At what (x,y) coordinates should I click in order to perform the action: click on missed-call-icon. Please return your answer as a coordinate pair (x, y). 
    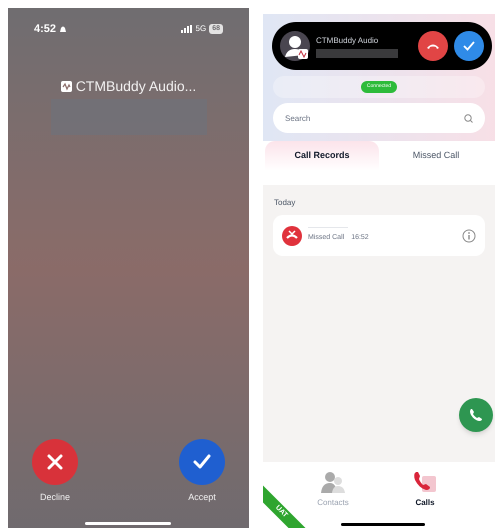
    Looking at the image, I should click on (292, 236).